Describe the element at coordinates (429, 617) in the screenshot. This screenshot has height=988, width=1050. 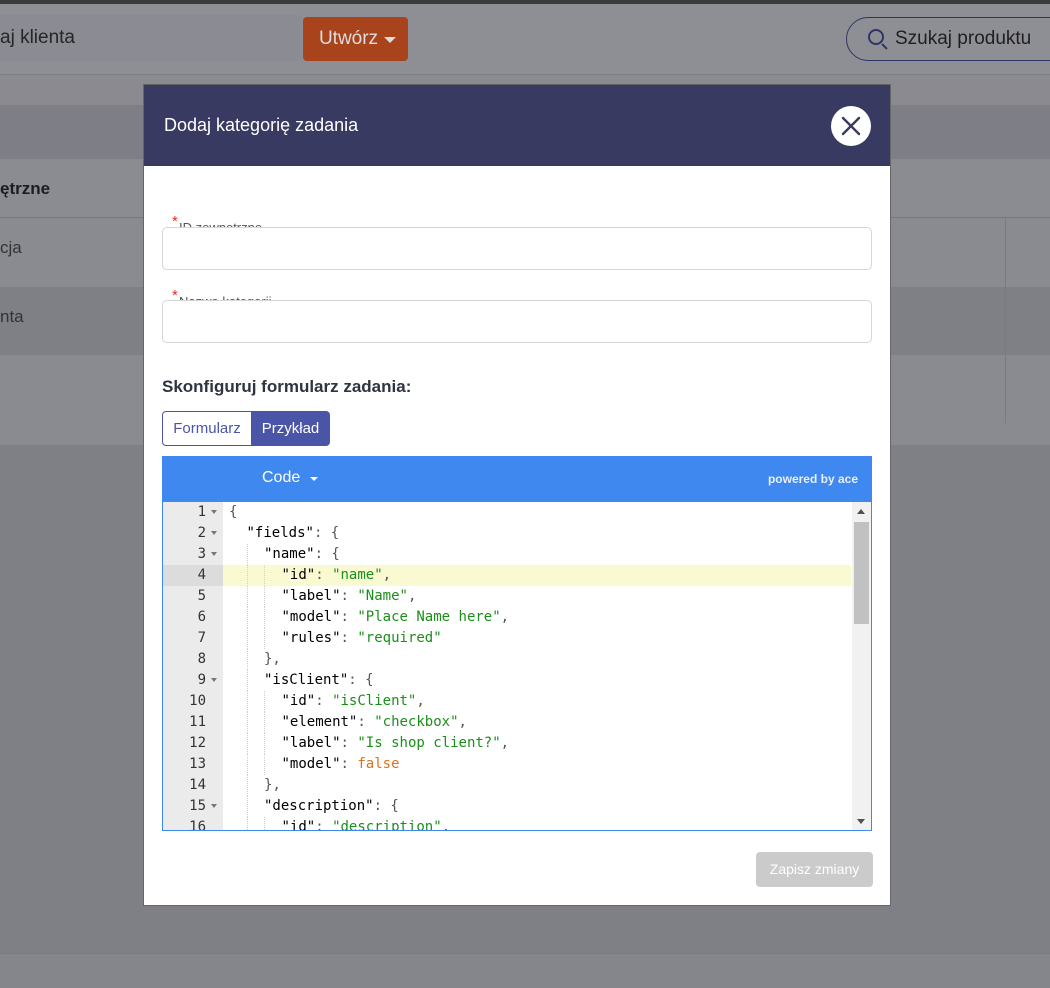
I see `code-token: "Place Name here"` at that location.